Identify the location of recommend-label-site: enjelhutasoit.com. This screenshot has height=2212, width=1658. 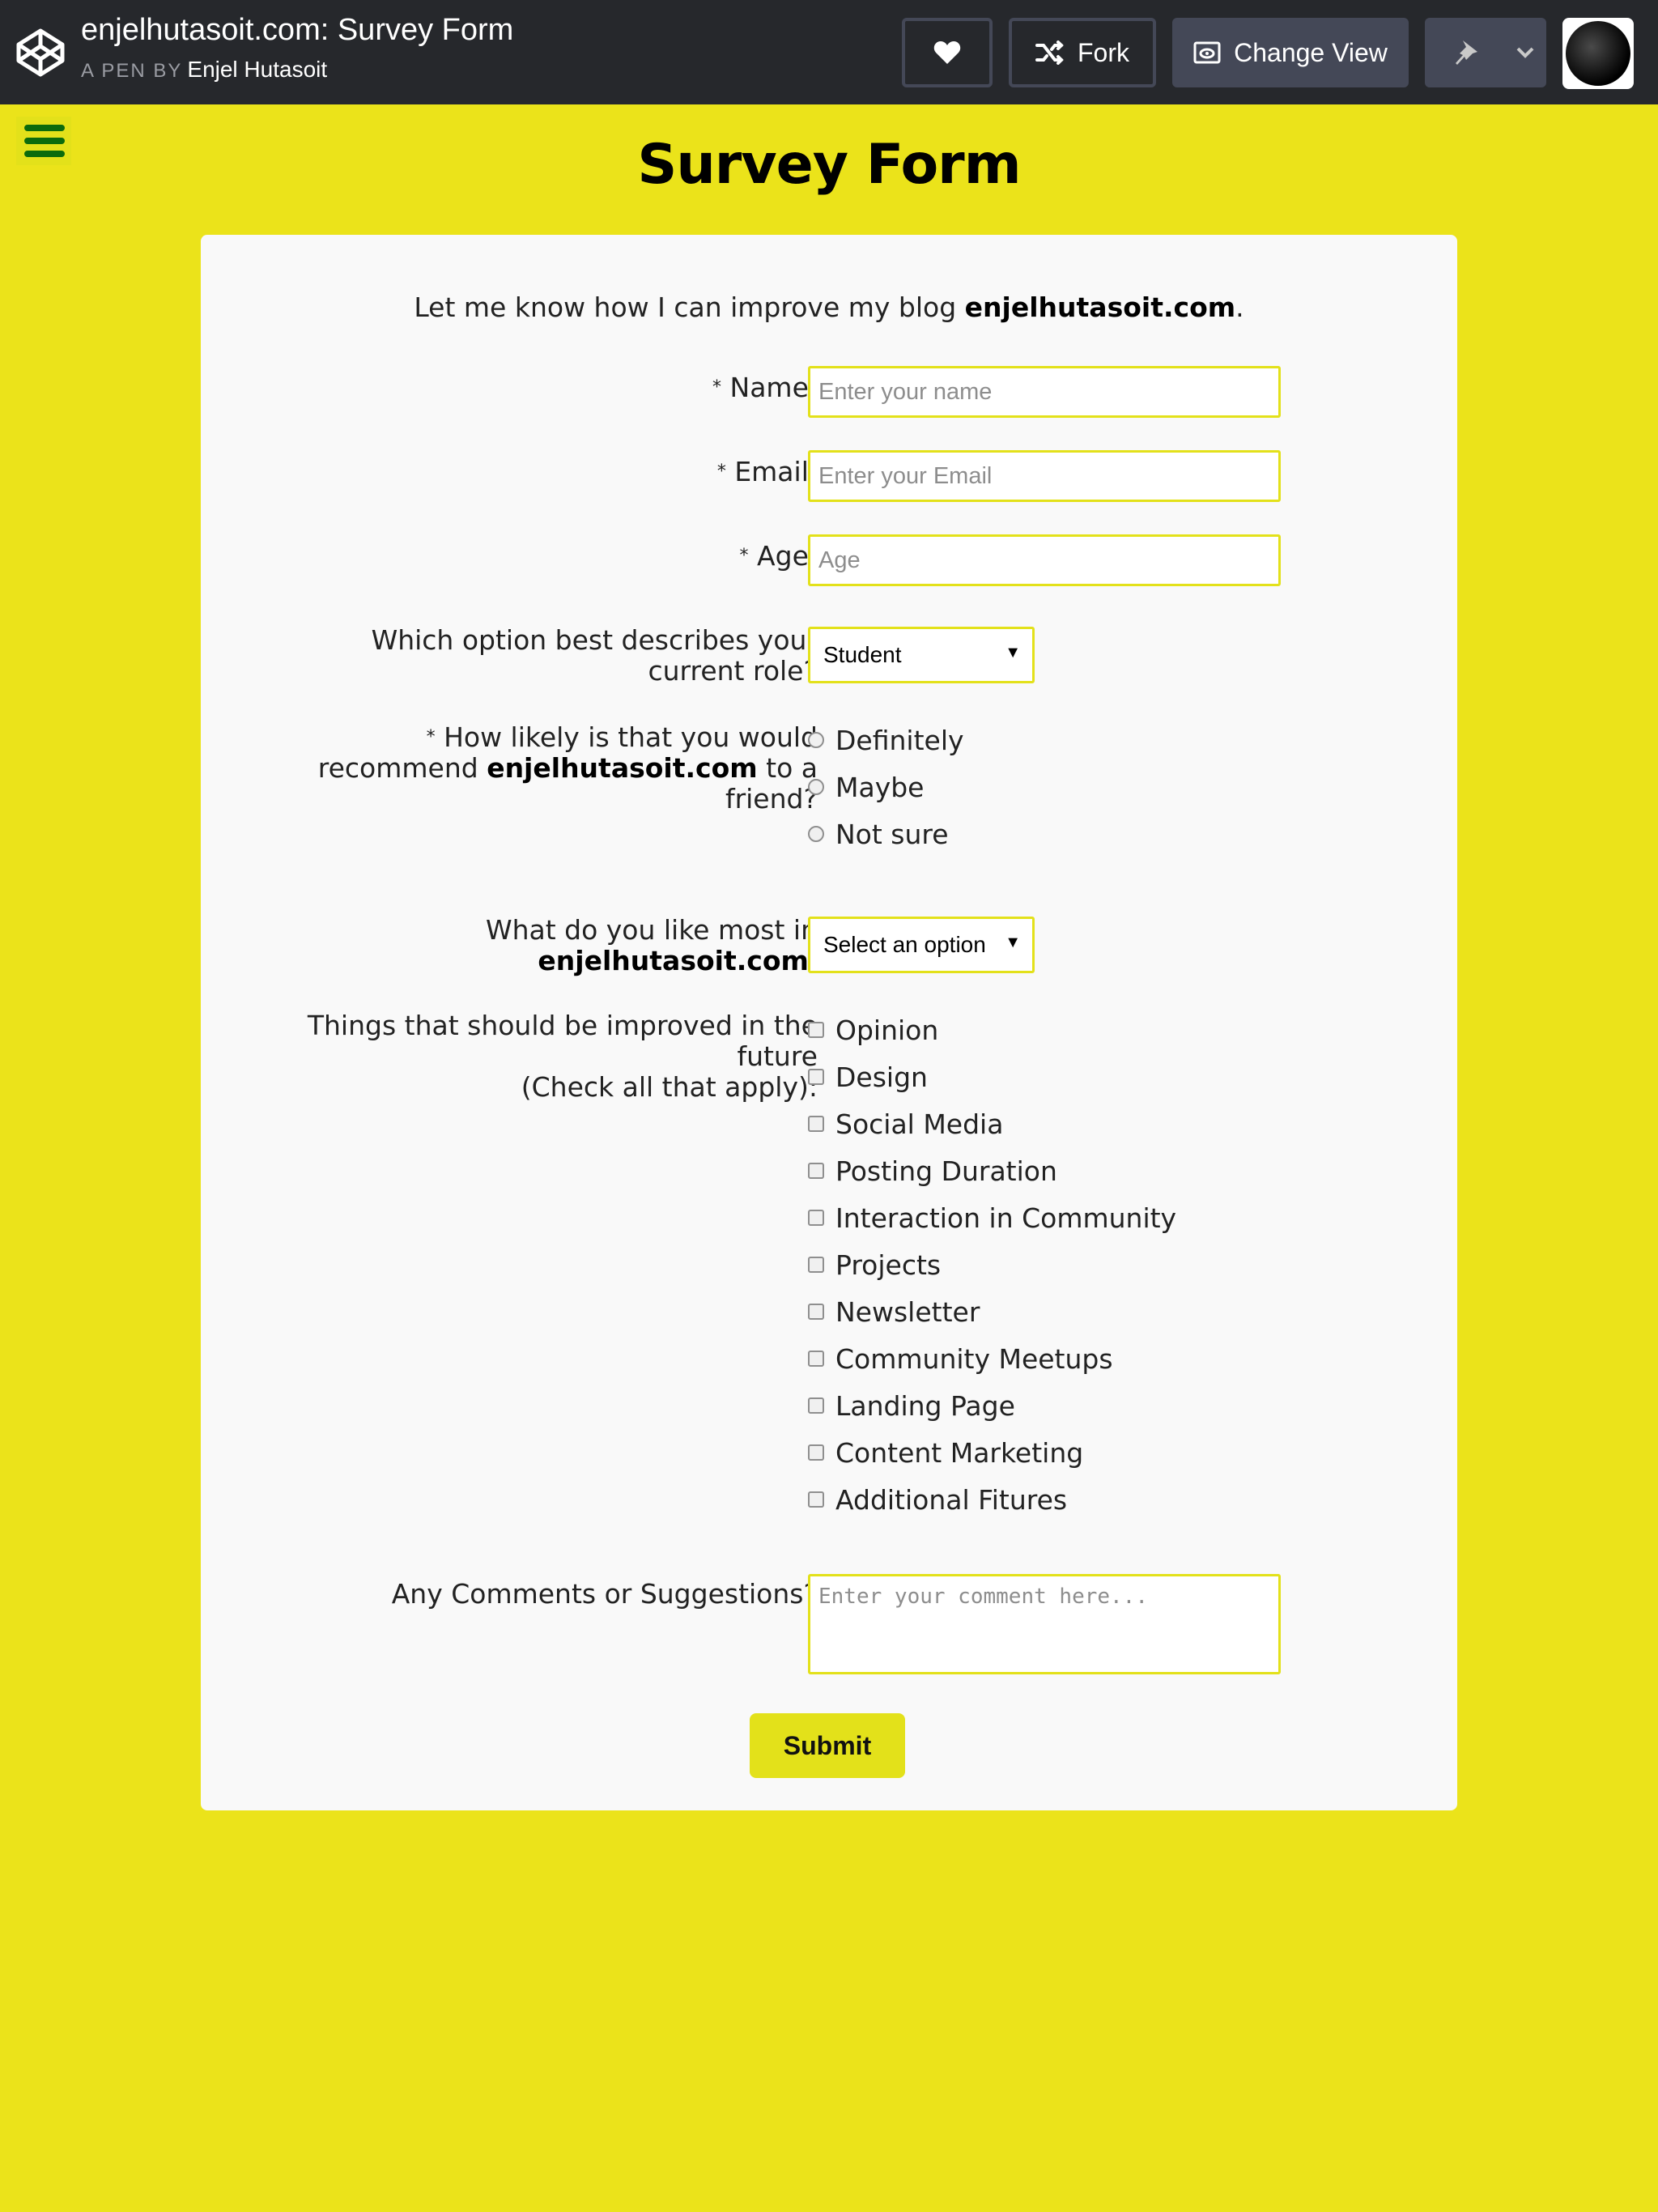
(622, 768).